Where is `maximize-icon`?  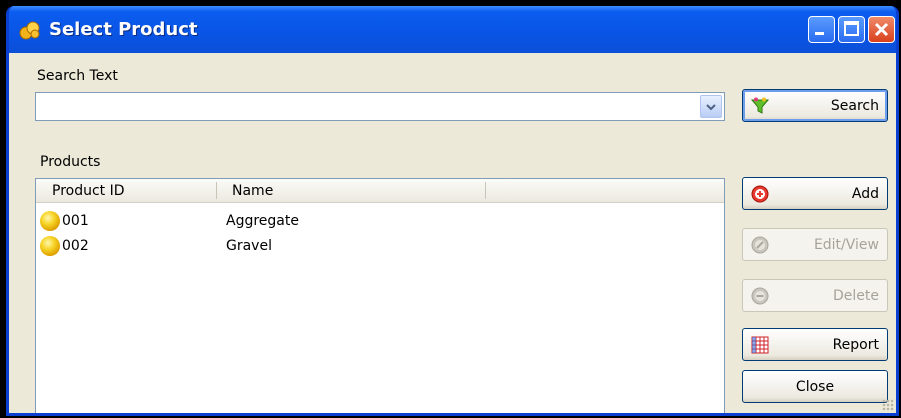 maximize-icon is located at coordinates (851, 28).